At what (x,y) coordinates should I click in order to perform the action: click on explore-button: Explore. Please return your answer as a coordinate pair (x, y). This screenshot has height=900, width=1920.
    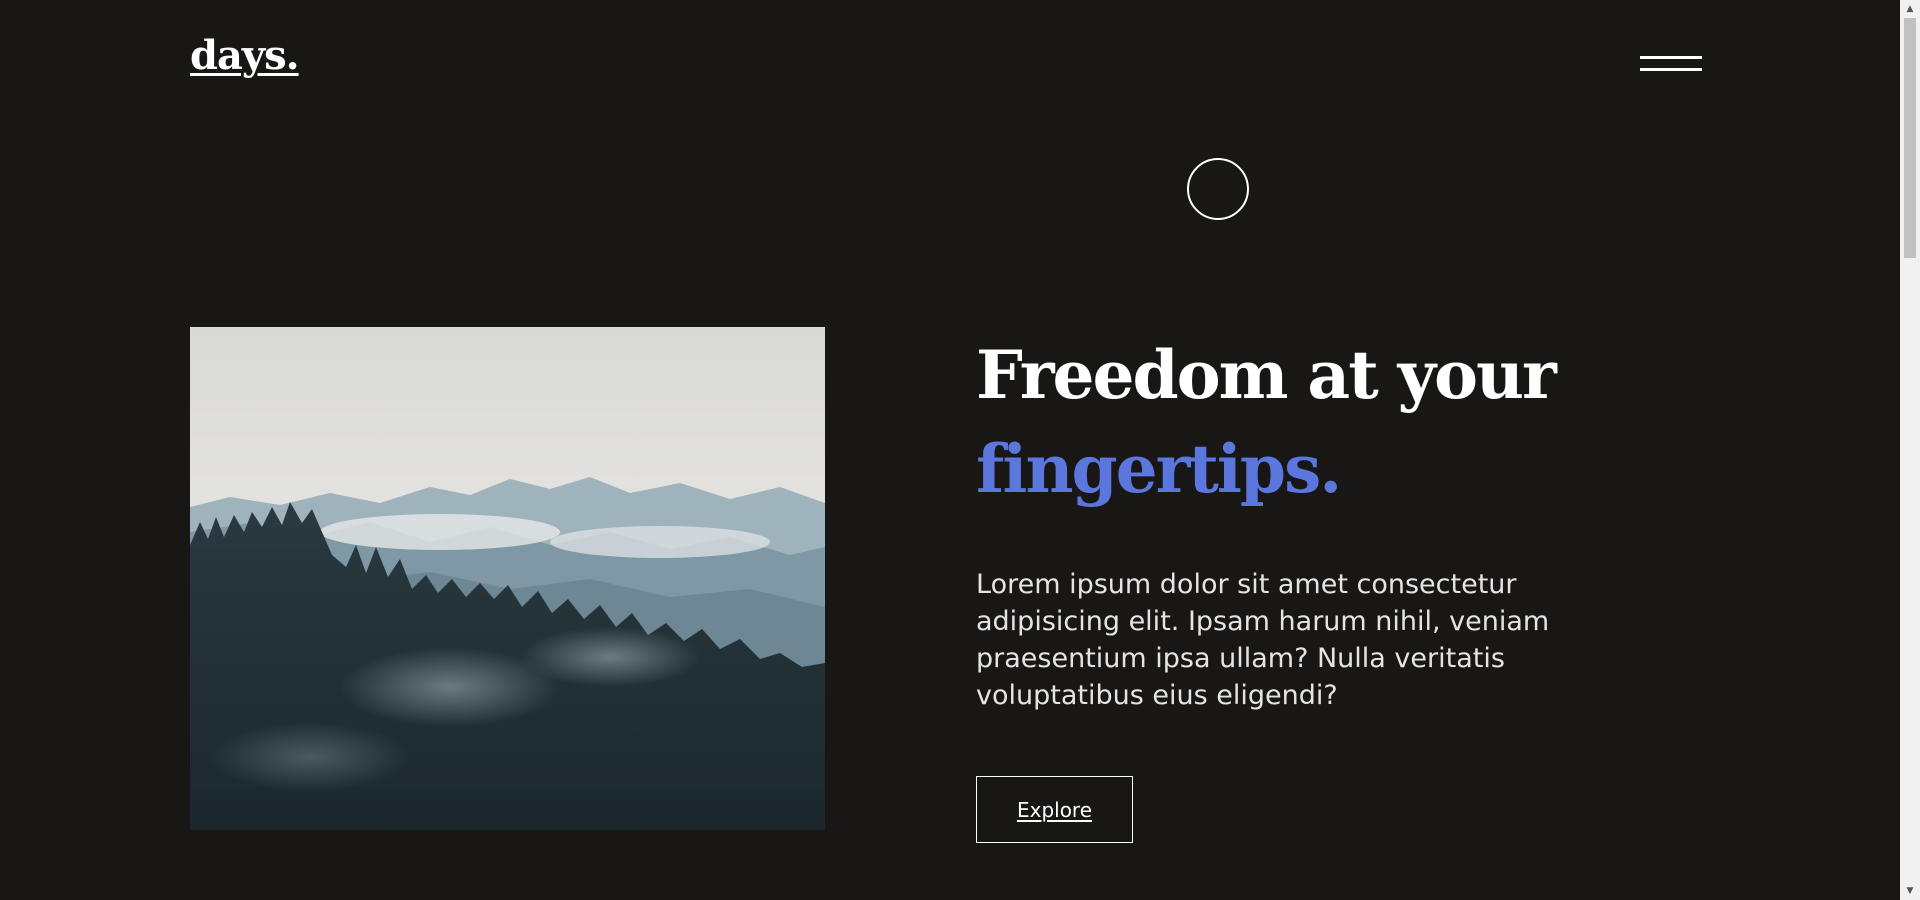
    Looking at the image, I should click on (1054, 809).